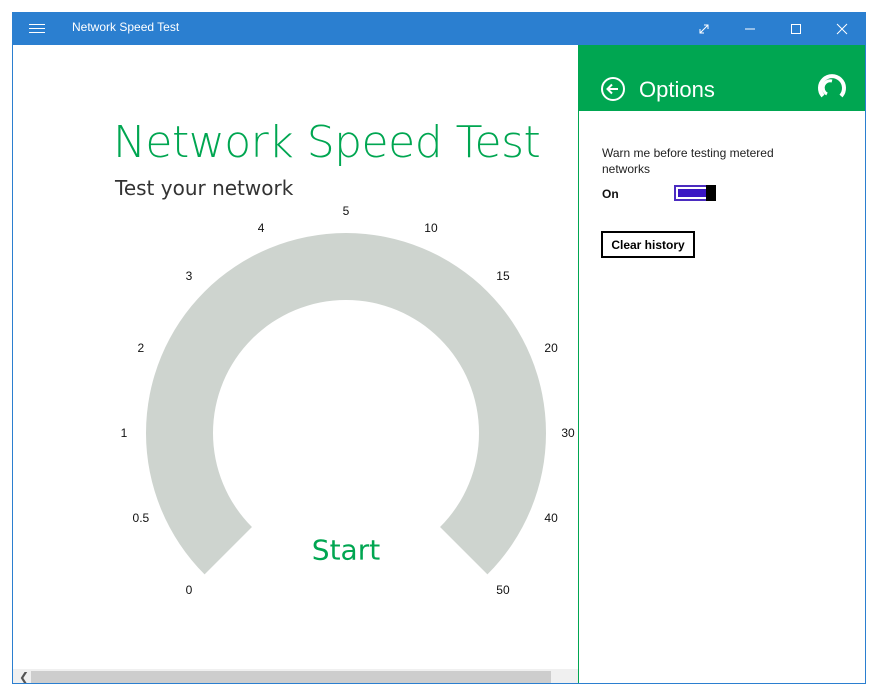 The image size is (883, 698). What do you see at coordinates (24, 676) in the screenshot?
I see `scroll-left-icon: ❮` at bounding box center [24, 676].